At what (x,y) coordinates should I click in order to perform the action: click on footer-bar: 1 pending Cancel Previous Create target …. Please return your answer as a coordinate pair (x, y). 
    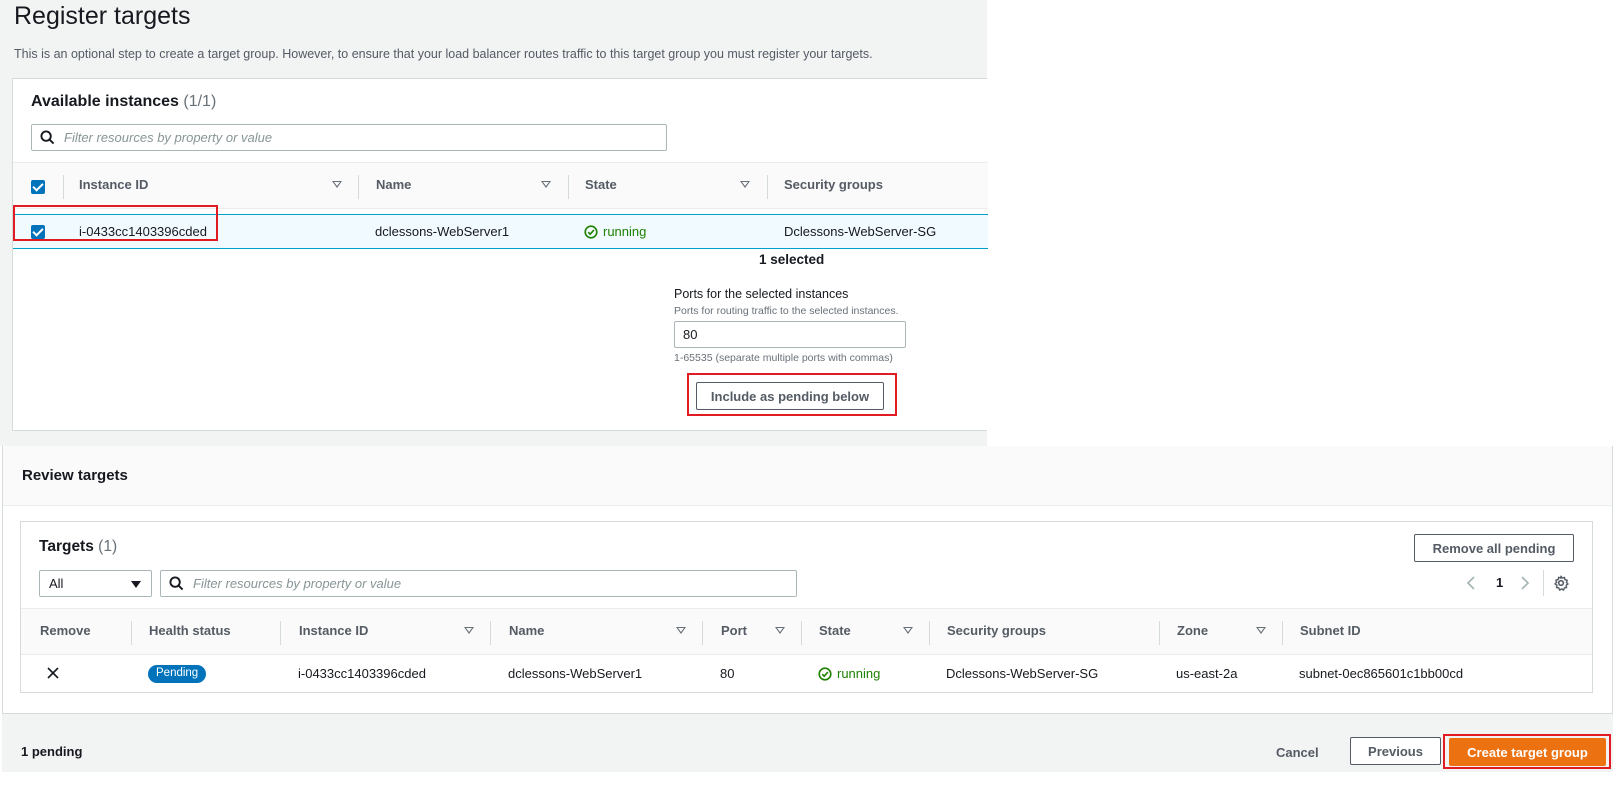
    Looking at the image, I should click on (807, 743).